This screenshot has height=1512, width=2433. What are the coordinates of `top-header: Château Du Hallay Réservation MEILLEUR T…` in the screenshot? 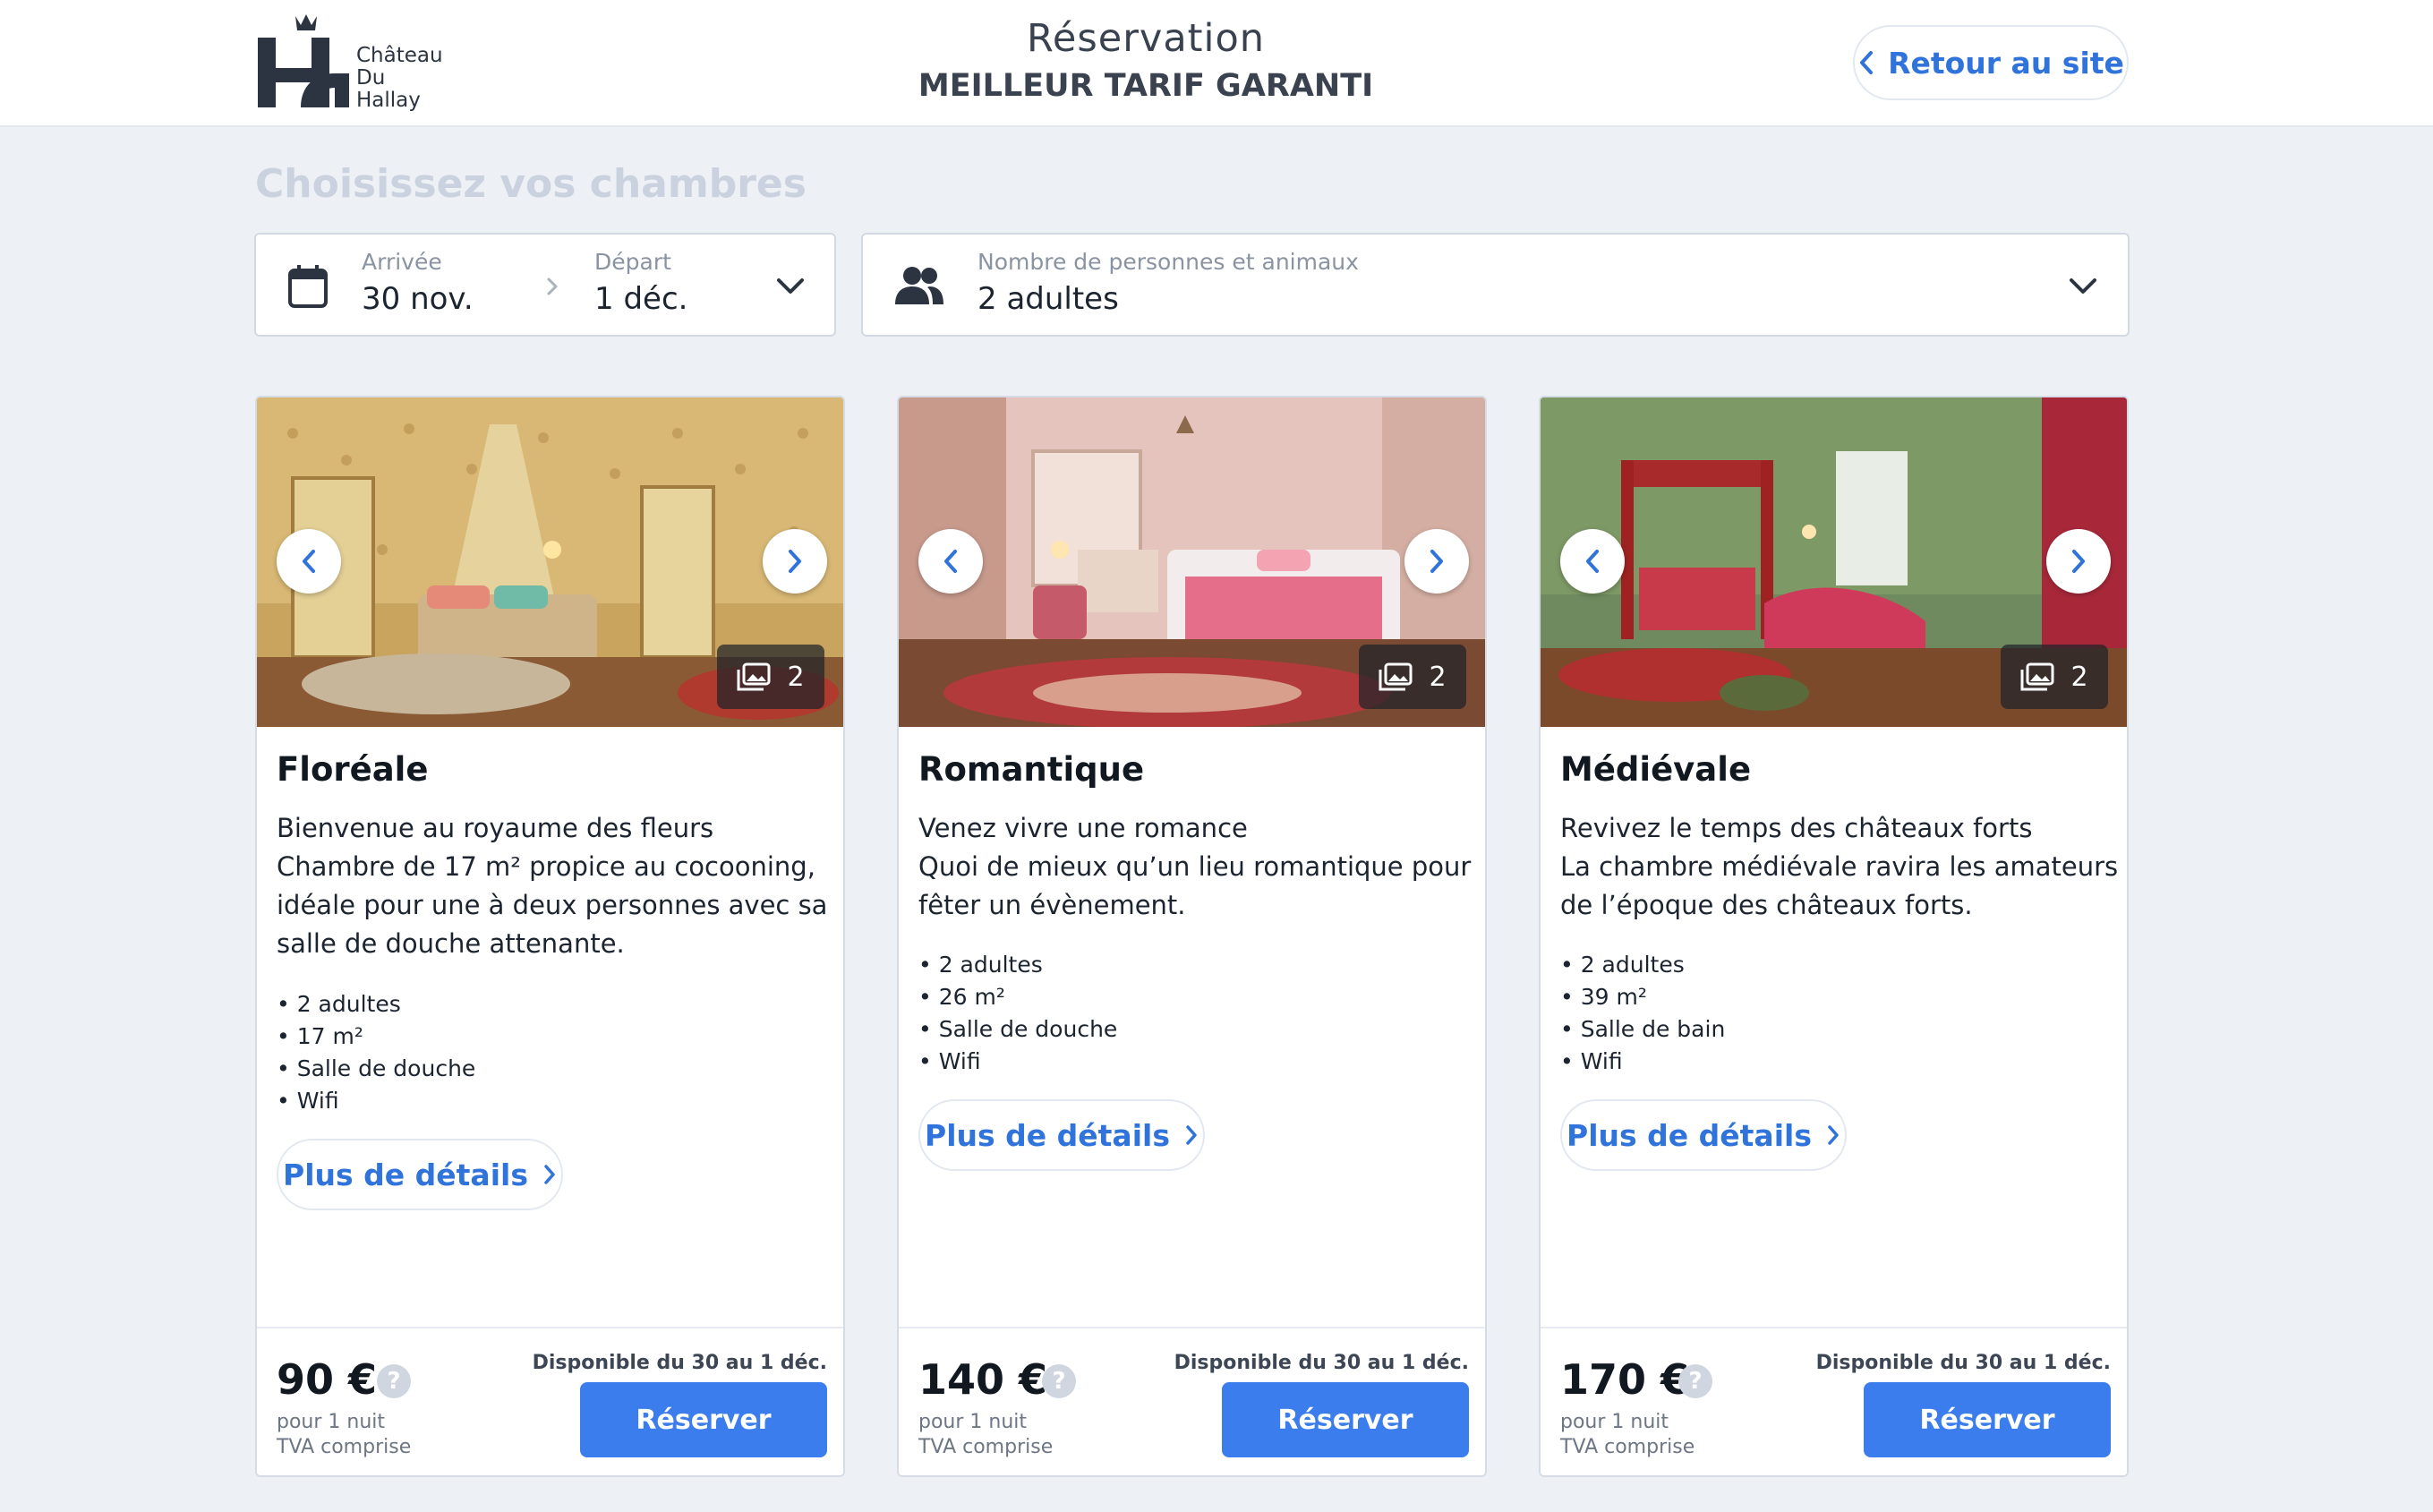 It's located at (1216, 63).